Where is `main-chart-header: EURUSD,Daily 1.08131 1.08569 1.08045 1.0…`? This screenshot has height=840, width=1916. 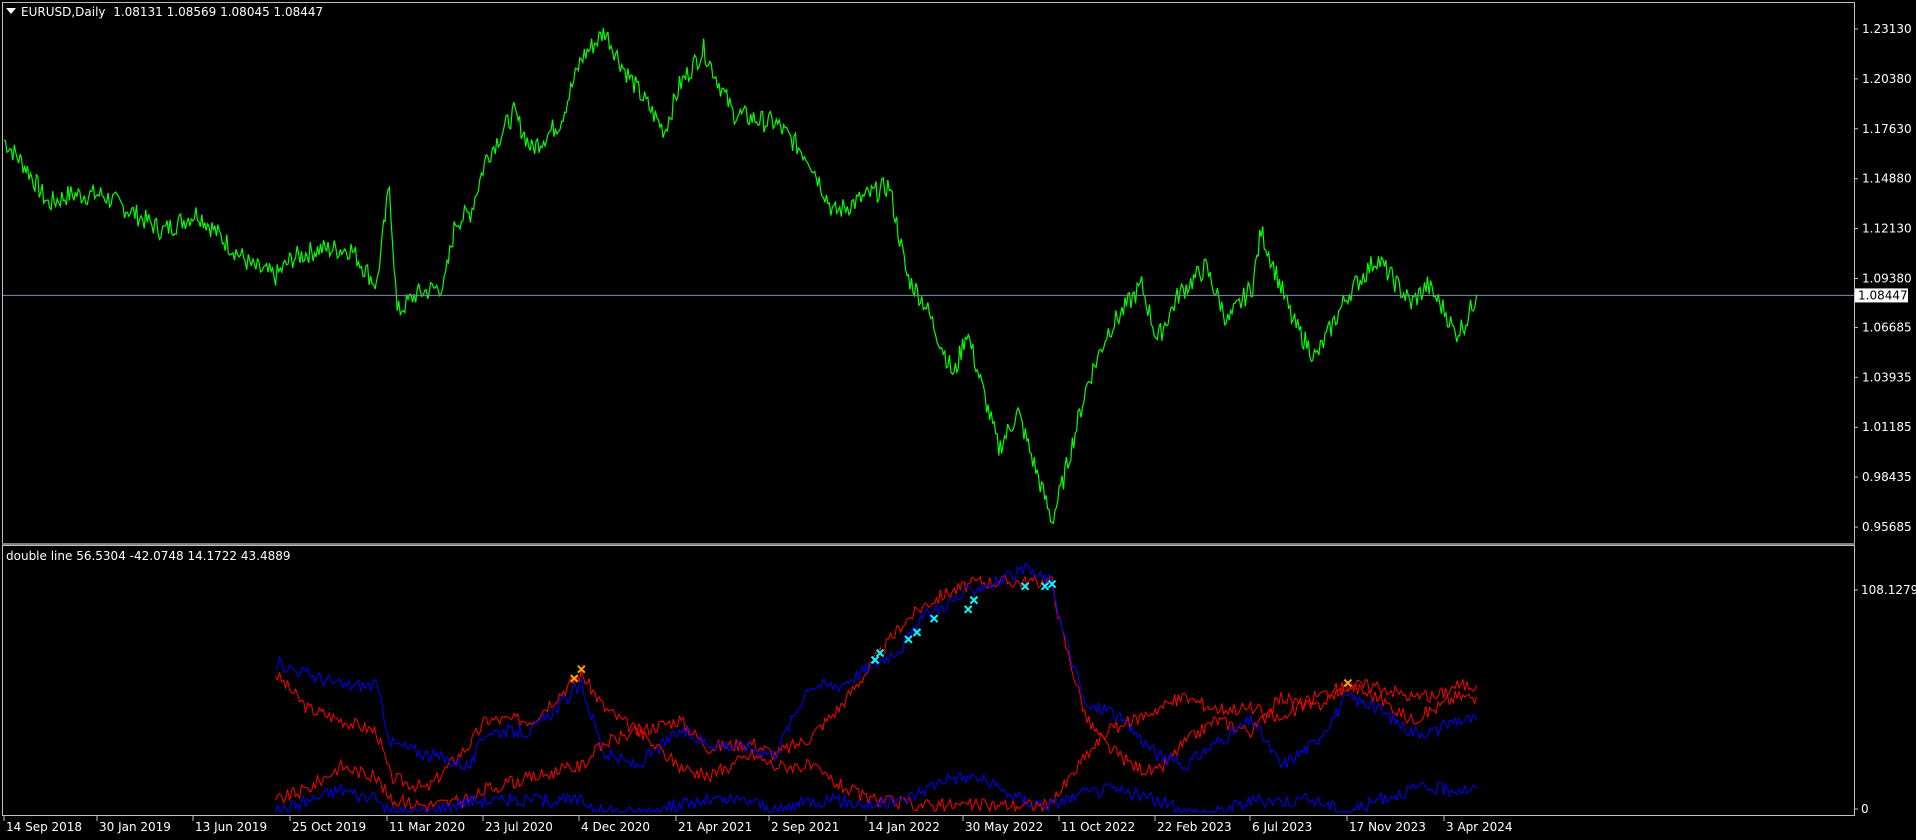 main-chart-header: EURUSD,Daily 1.08131 1.08569 1.08045 1.0… is located at coordinates (164, 12).